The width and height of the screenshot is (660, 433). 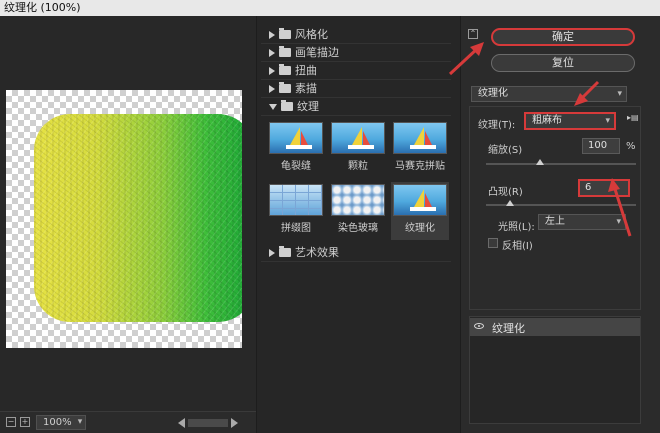 What do you see at coordinates (516, 227) in the screenshot?
I see `light-label: 光照(L):` at bounding box center [516, 227].